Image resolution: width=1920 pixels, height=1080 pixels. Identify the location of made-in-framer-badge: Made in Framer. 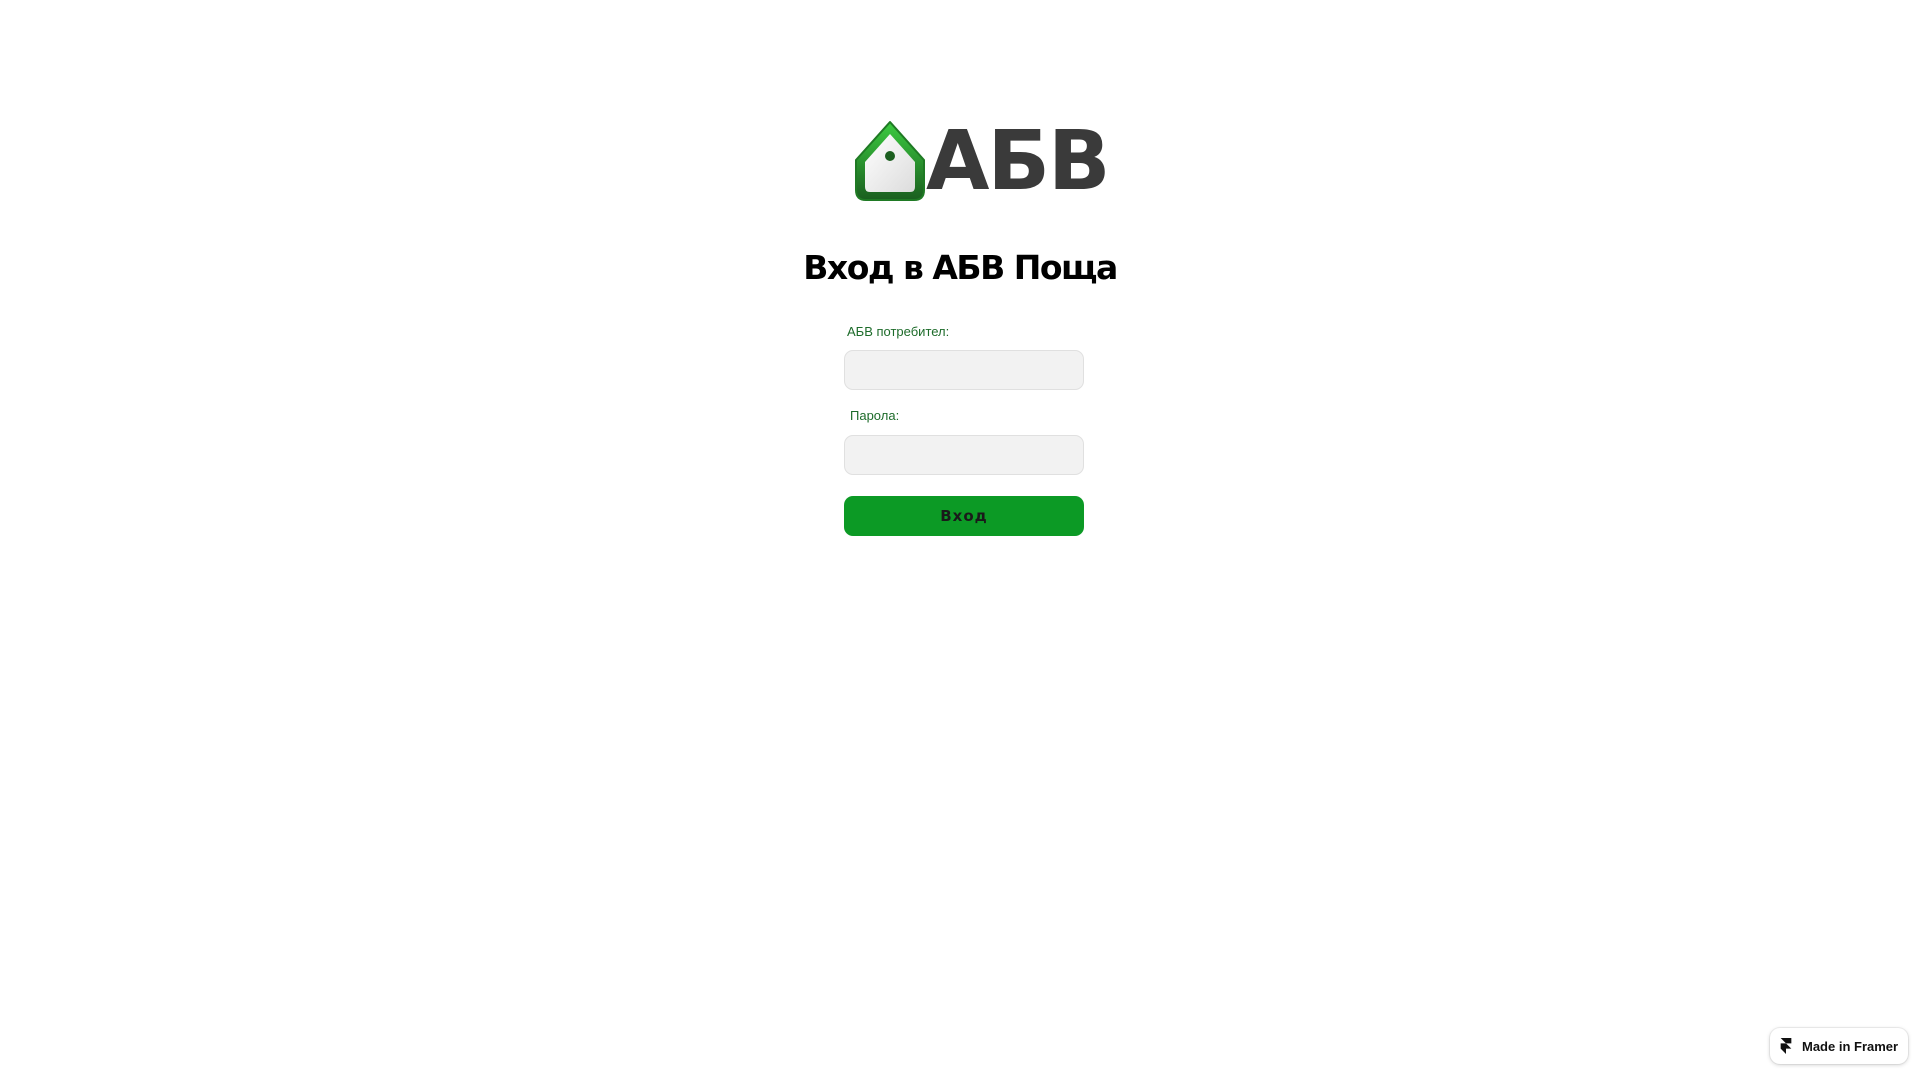
(1839, 1046).